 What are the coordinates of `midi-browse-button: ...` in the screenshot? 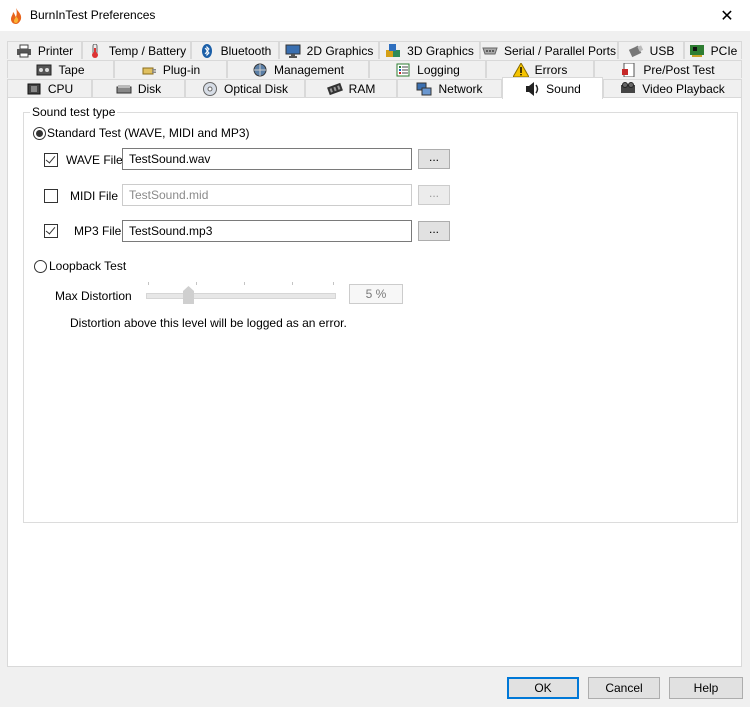 It's located at (434, 195).